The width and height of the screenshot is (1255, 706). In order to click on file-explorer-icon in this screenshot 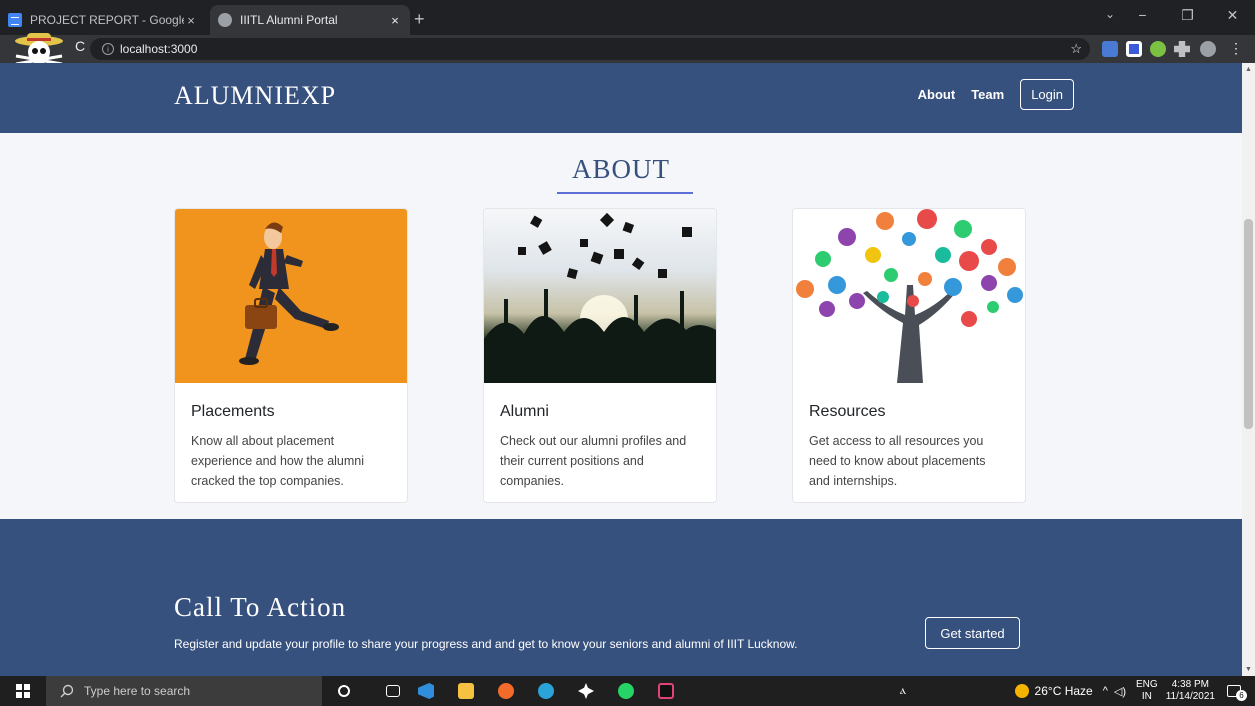, I will do `click(466, 691)`.